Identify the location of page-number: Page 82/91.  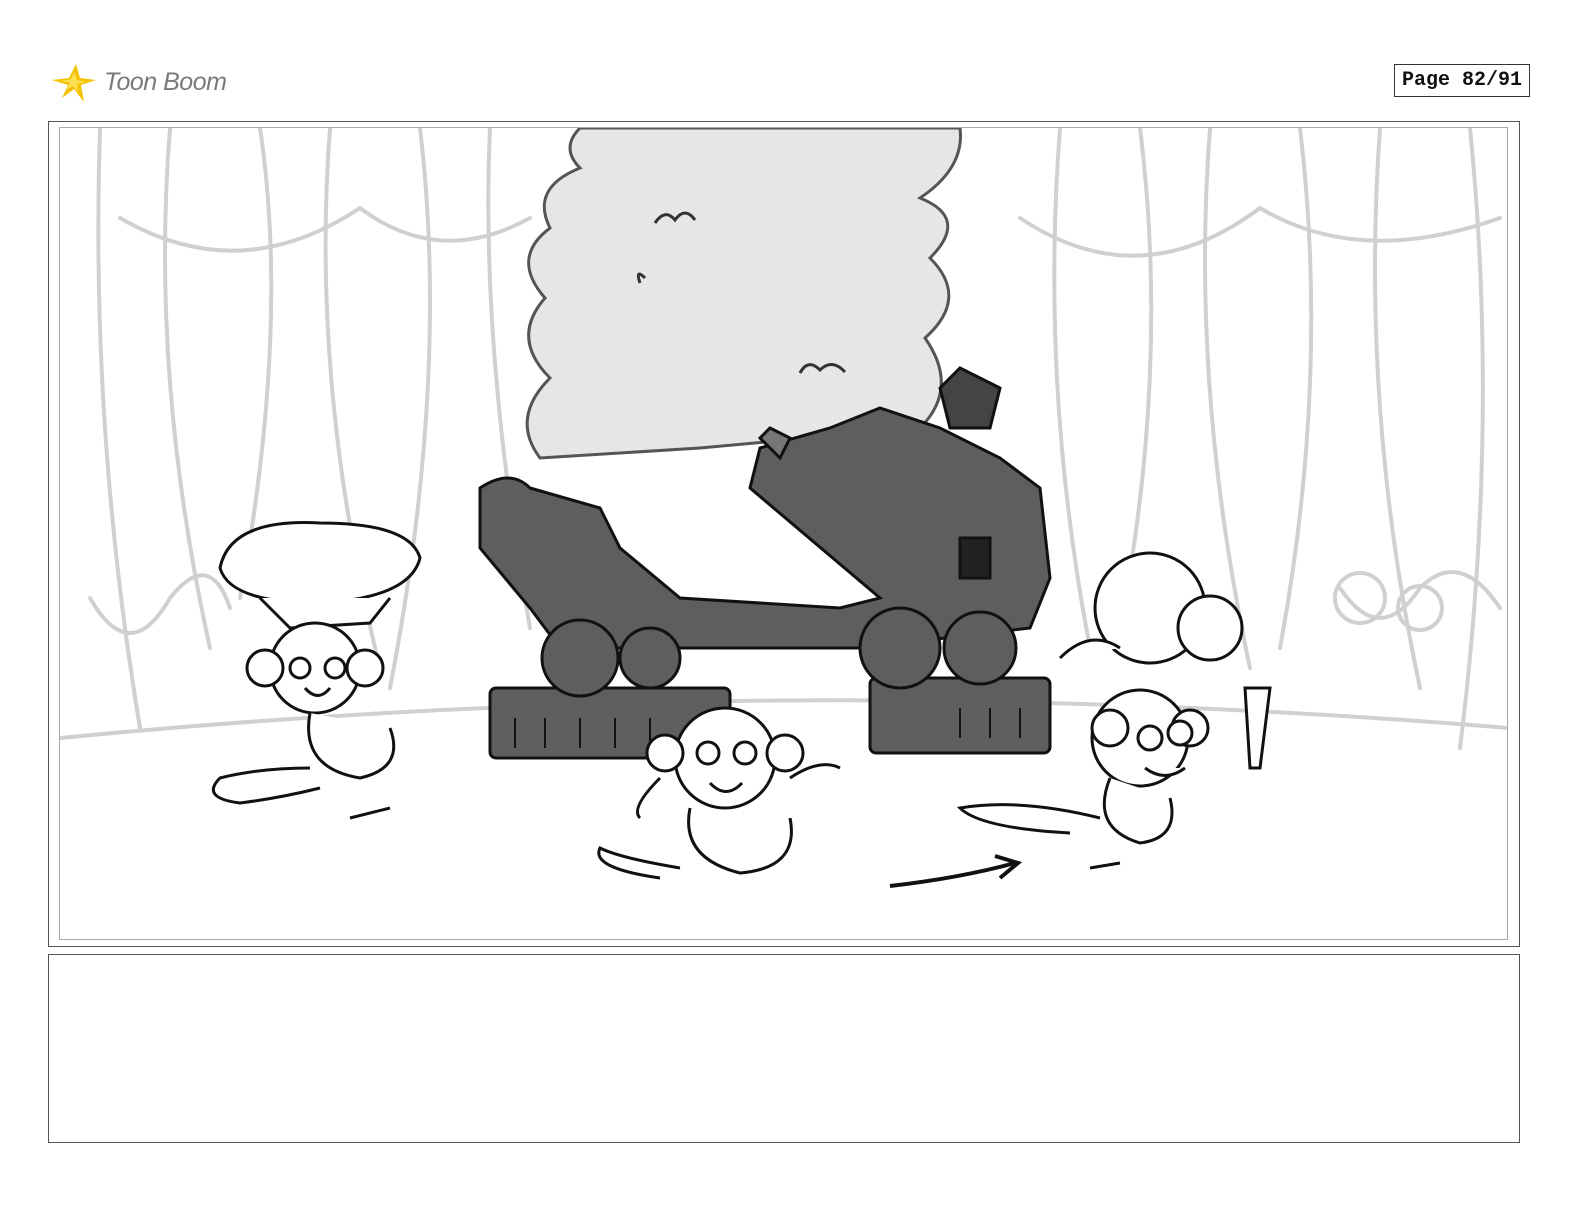
(1461, 80).